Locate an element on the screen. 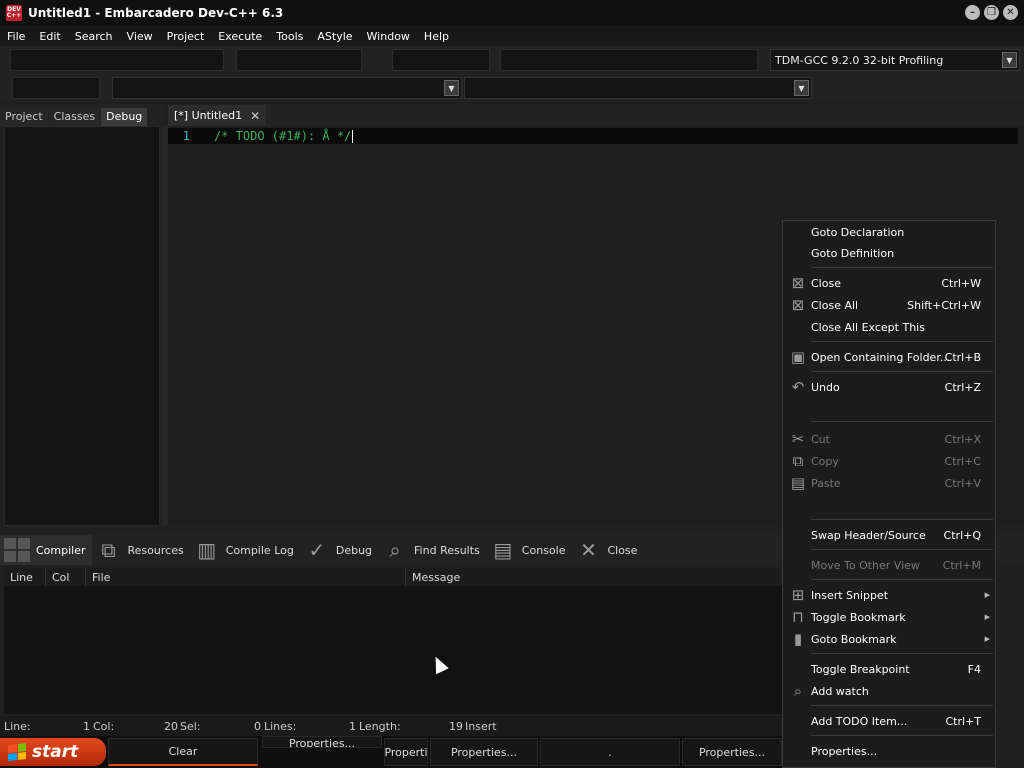  editor-tab-label: [*] Untitled1 is located at coordinates (208, 115).